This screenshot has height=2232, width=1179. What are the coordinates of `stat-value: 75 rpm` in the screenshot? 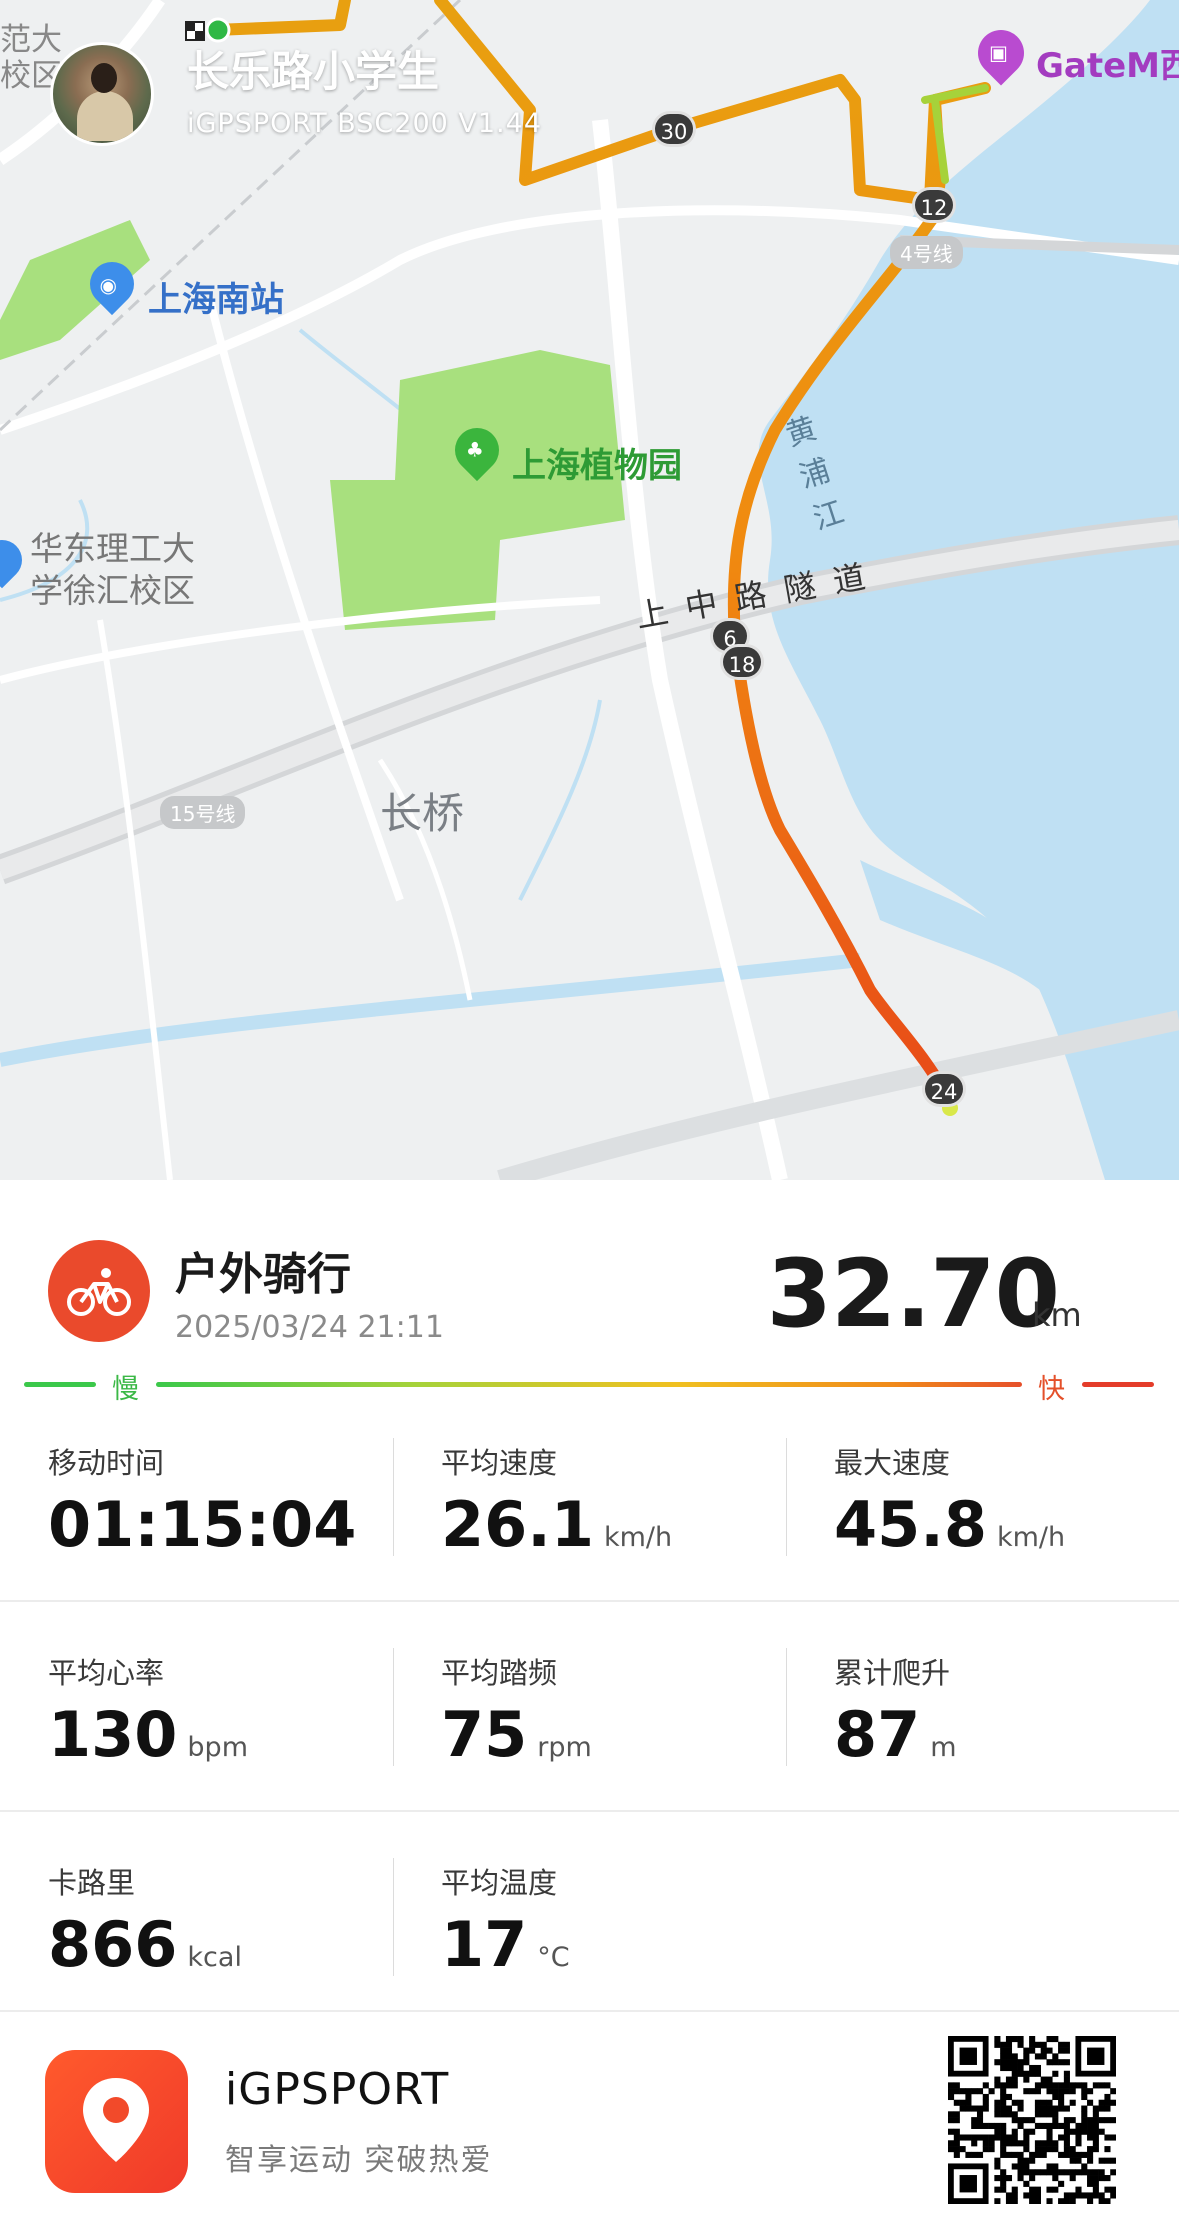 It's located at (516, 1734).